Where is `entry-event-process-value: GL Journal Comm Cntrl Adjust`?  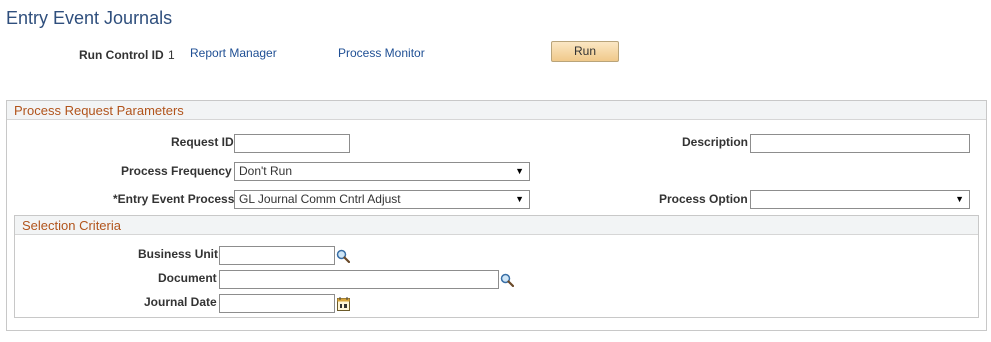
entry-event-process-value: GL Journal Comm Cntrl Adjust is located at coordinates (320, 199).